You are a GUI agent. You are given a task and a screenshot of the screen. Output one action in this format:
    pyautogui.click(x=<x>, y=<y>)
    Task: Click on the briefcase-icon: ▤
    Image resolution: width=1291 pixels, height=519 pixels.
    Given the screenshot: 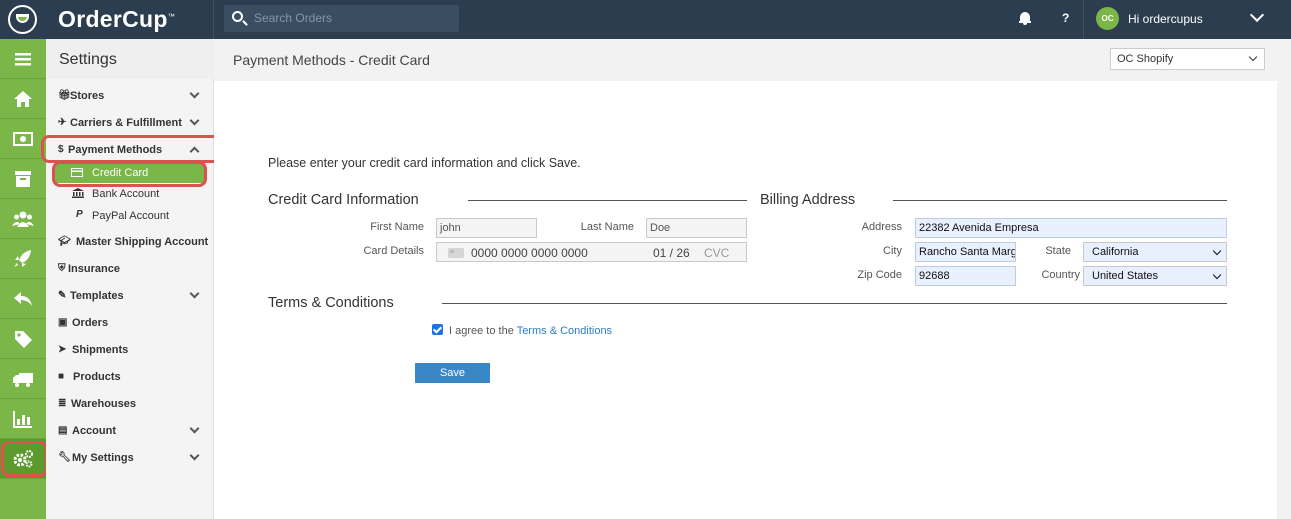 What is the action you would take?
    pyautogui.click(x=63, y=430)
    